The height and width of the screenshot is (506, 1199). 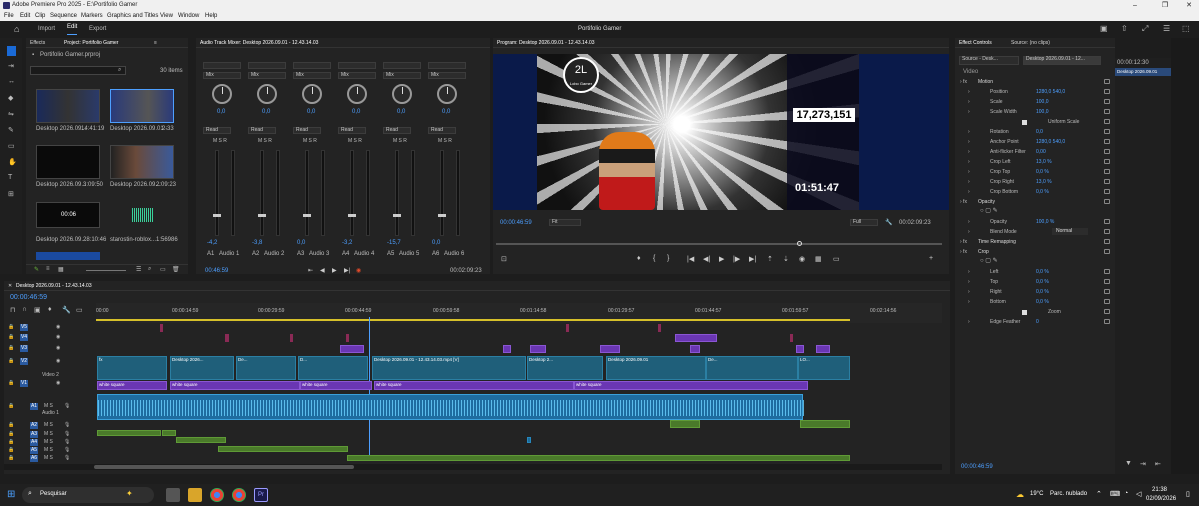 What do you see at coordinates (68, 215) in the screenshot?
I see `thumbnail-5: 00:06` at bounding box center [68, 215].